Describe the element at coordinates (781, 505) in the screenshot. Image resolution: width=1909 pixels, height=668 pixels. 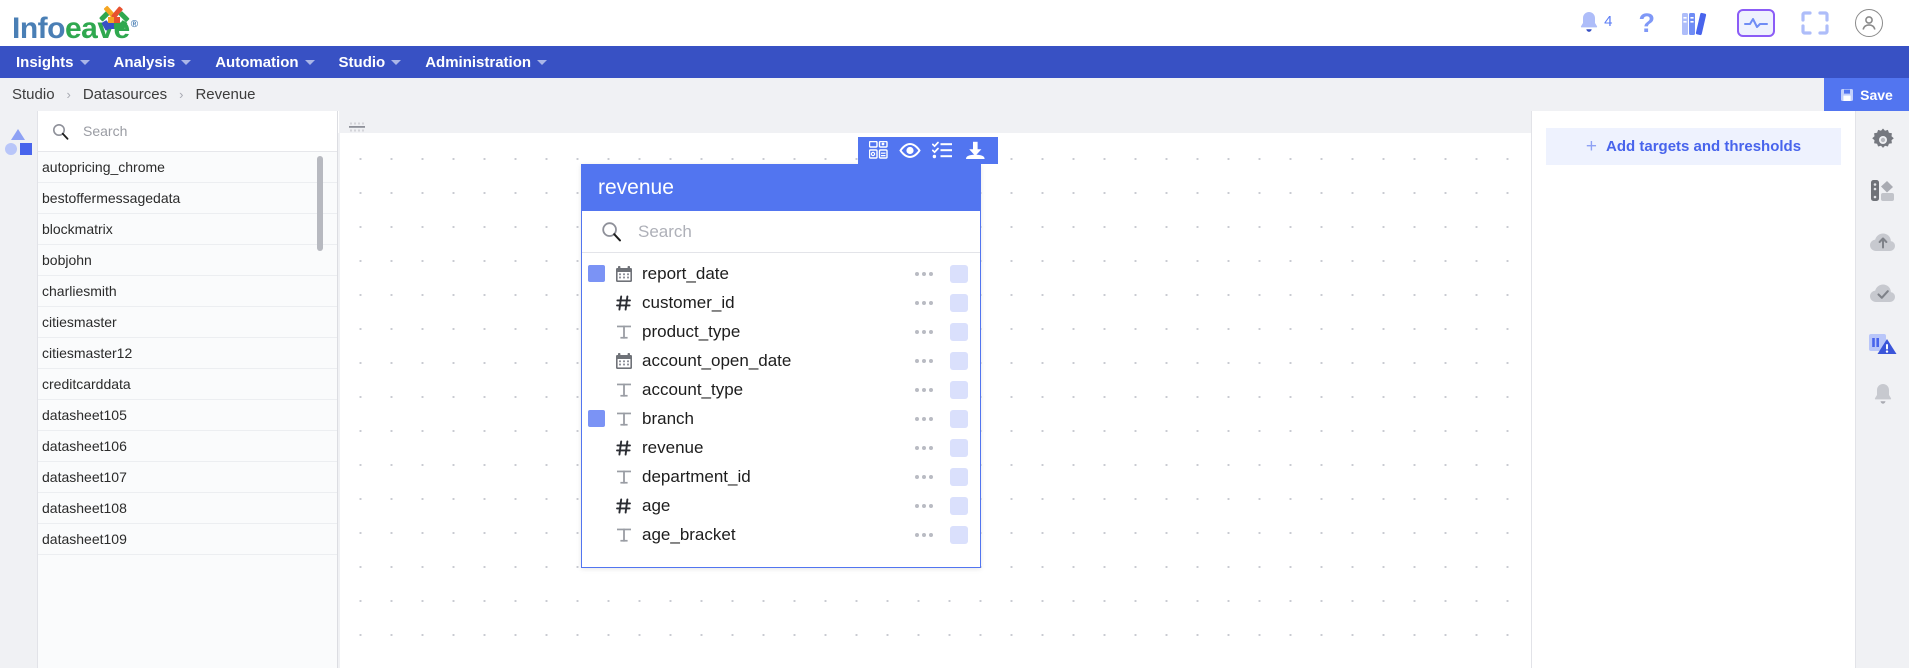
I see `field-row: age` at that location.